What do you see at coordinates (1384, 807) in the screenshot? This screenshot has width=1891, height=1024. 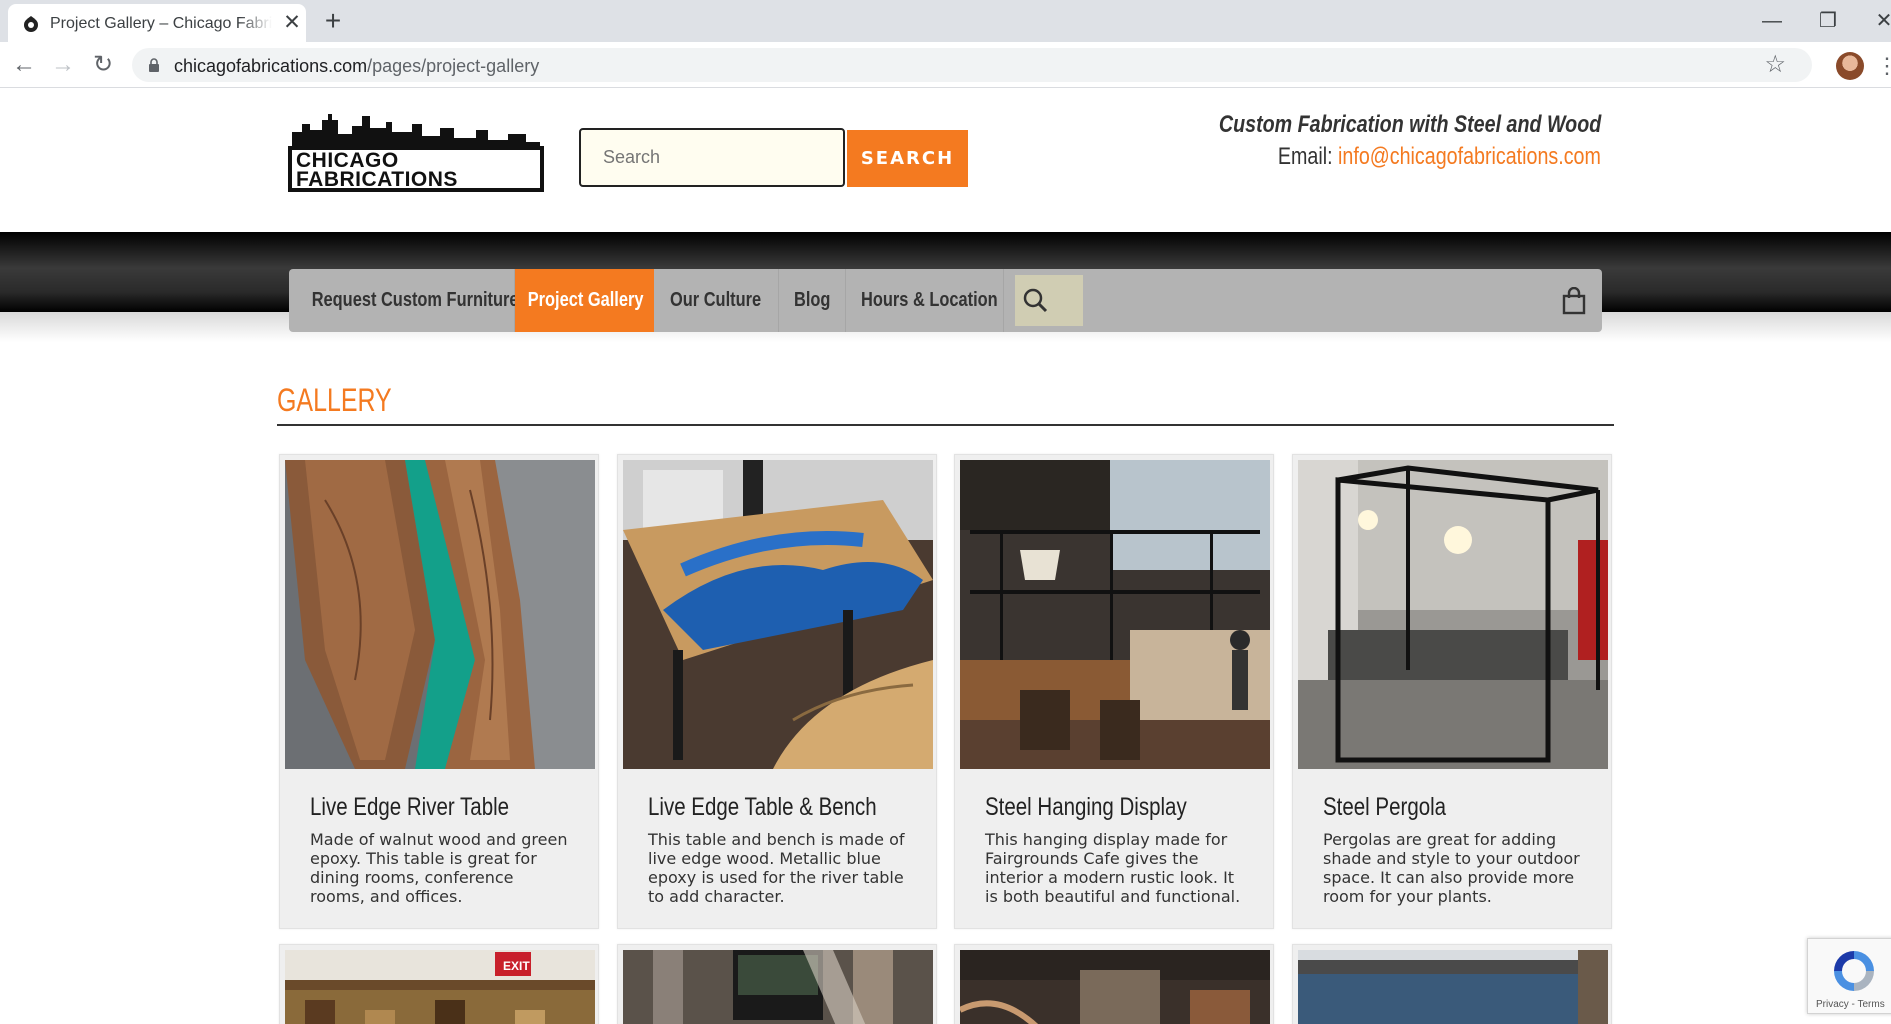 I see `card-title: Steel Pergola` at bounding box center [1384, 807].